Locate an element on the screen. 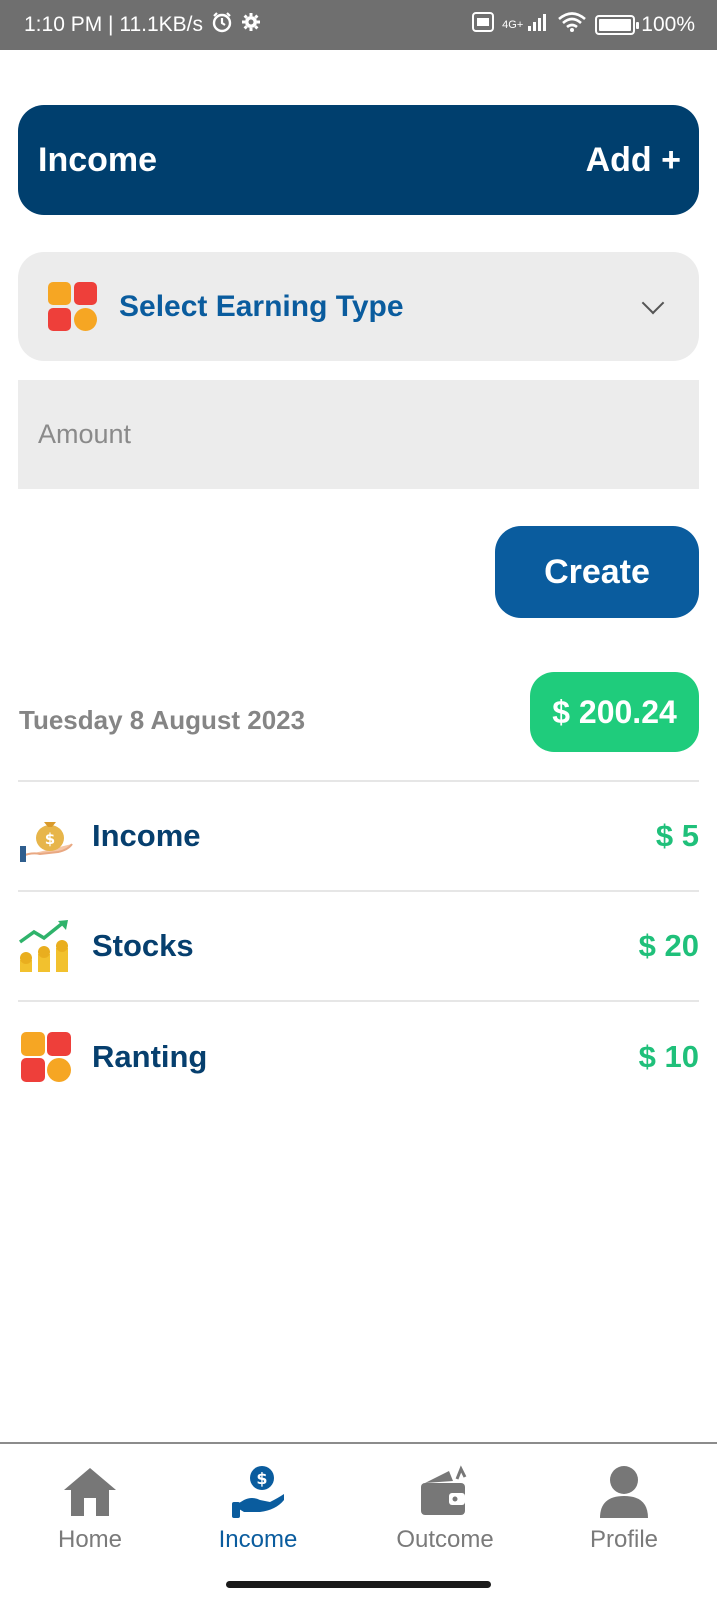 The image size is (717, 1600). list-item: Stocks $ 20 is located at coordinates (358, 947).